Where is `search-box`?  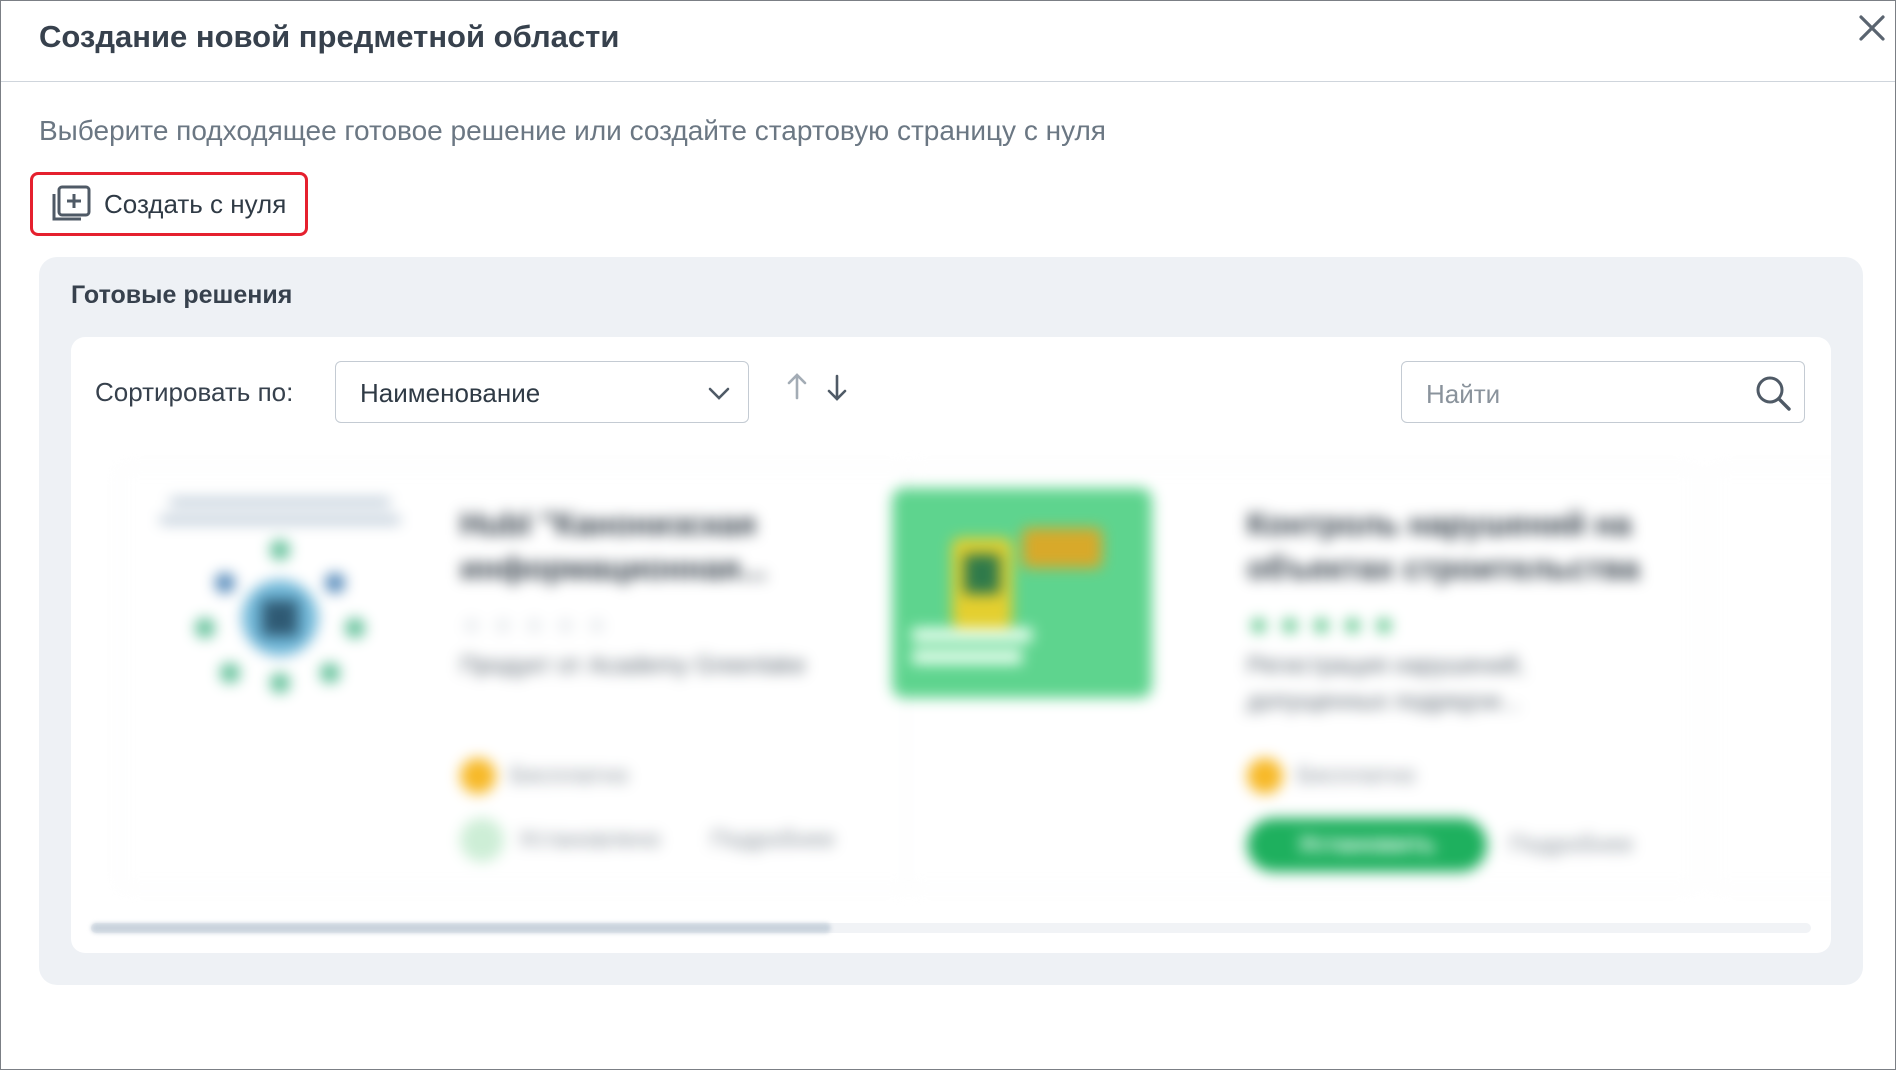
search-box is located at coordinates (1603, 392).